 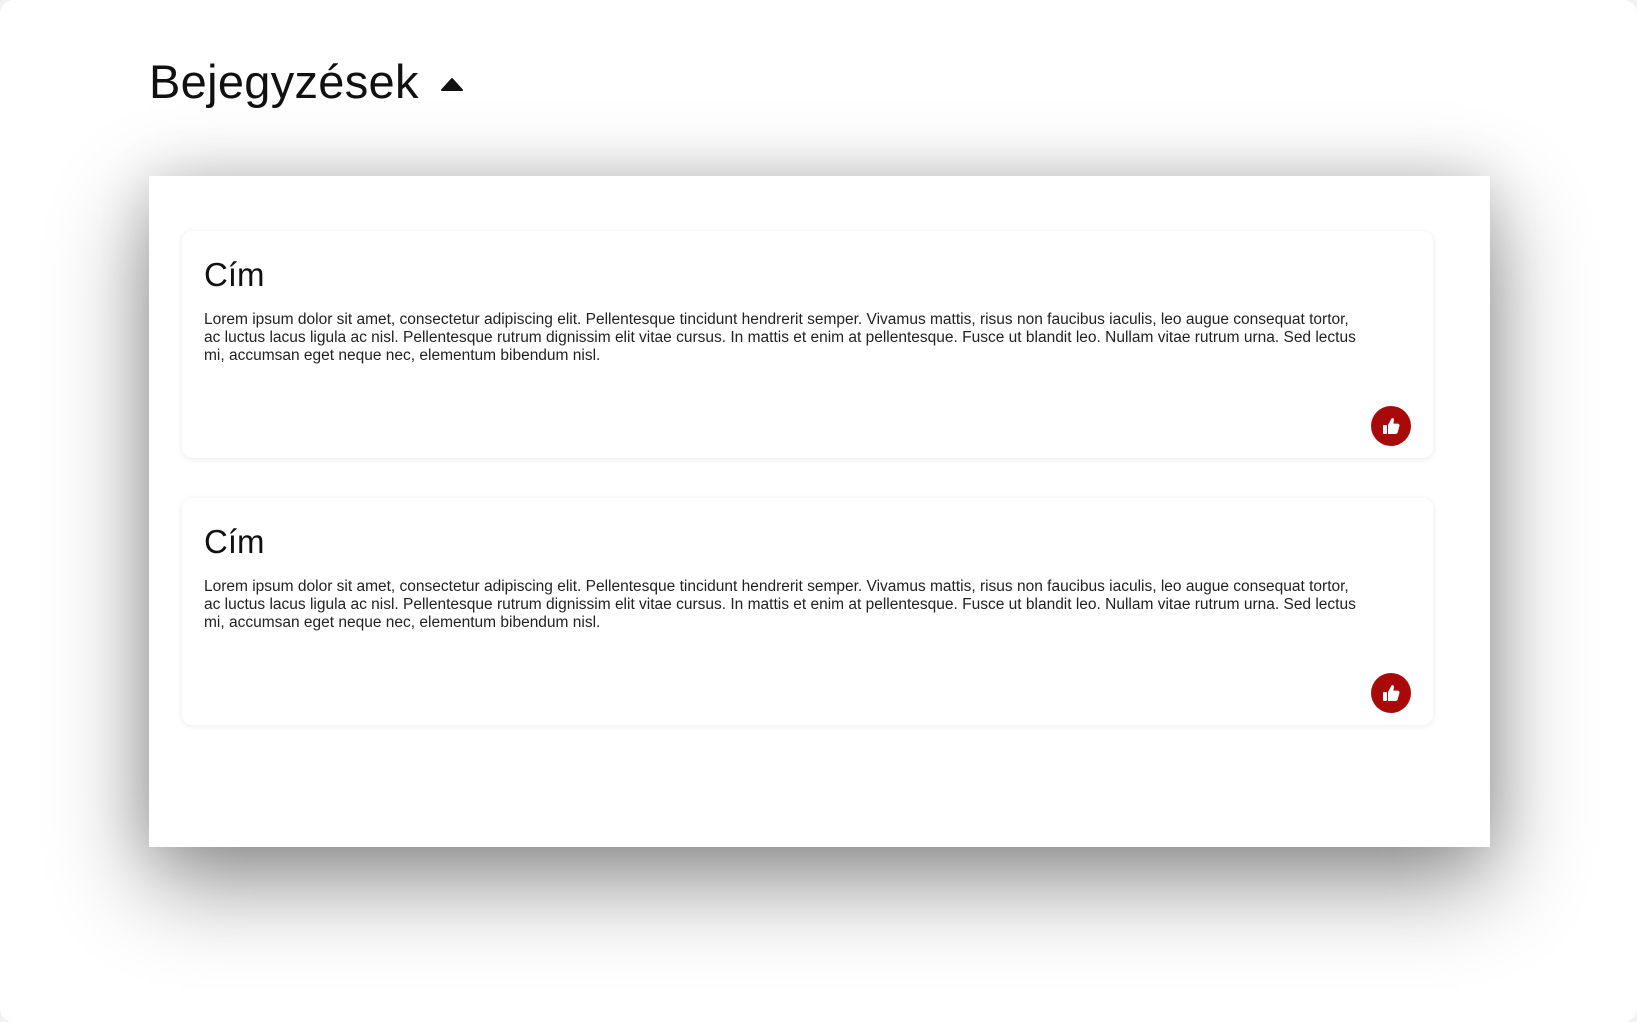 What do you see at coordinates (452, 84) in the screenshot?
I see `caret-up-icon` at bounding box center [452, 84].